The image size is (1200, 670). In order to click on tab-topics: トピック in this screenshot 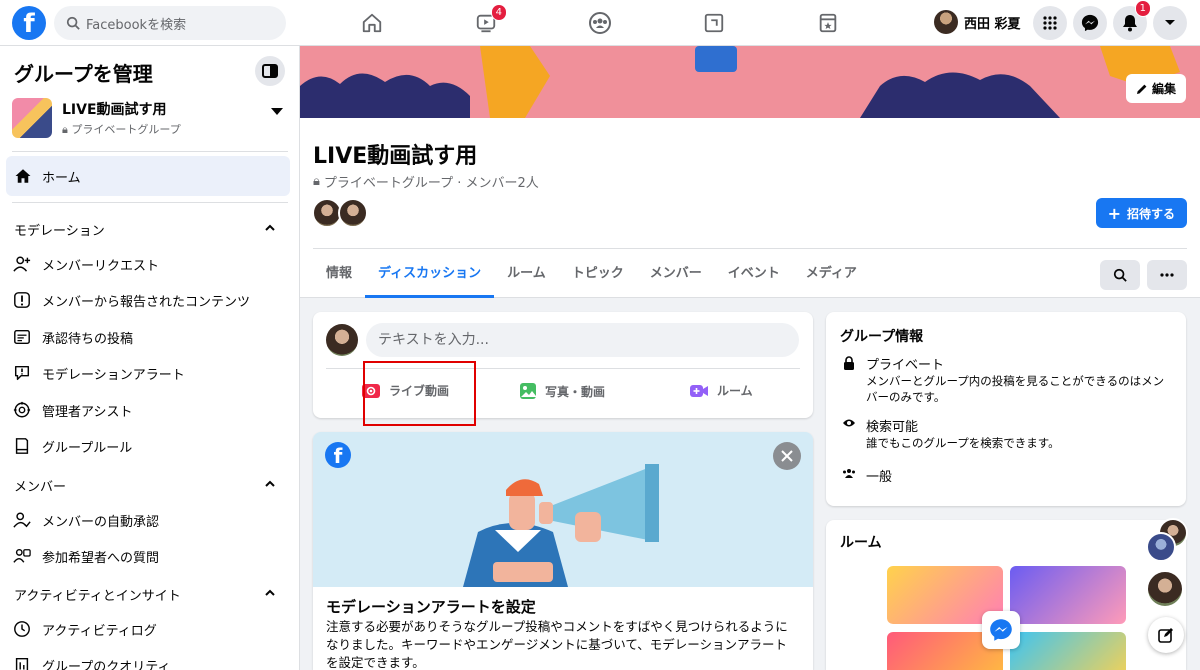, I will do `click(598, 275)`.